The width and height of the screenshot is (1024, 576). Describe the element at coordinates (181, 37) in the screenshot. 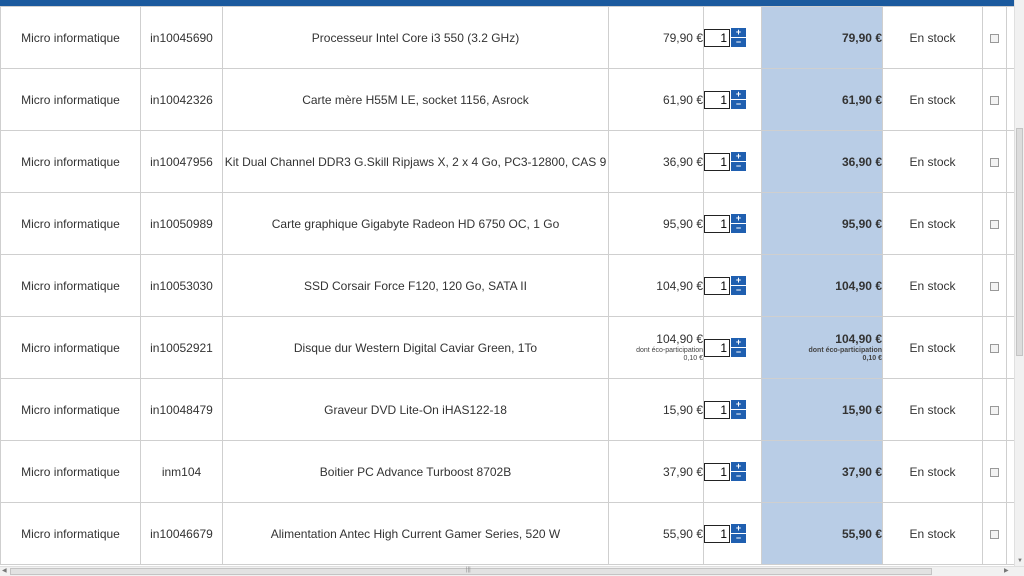

I see `reference-cell: in10045690` at that location.